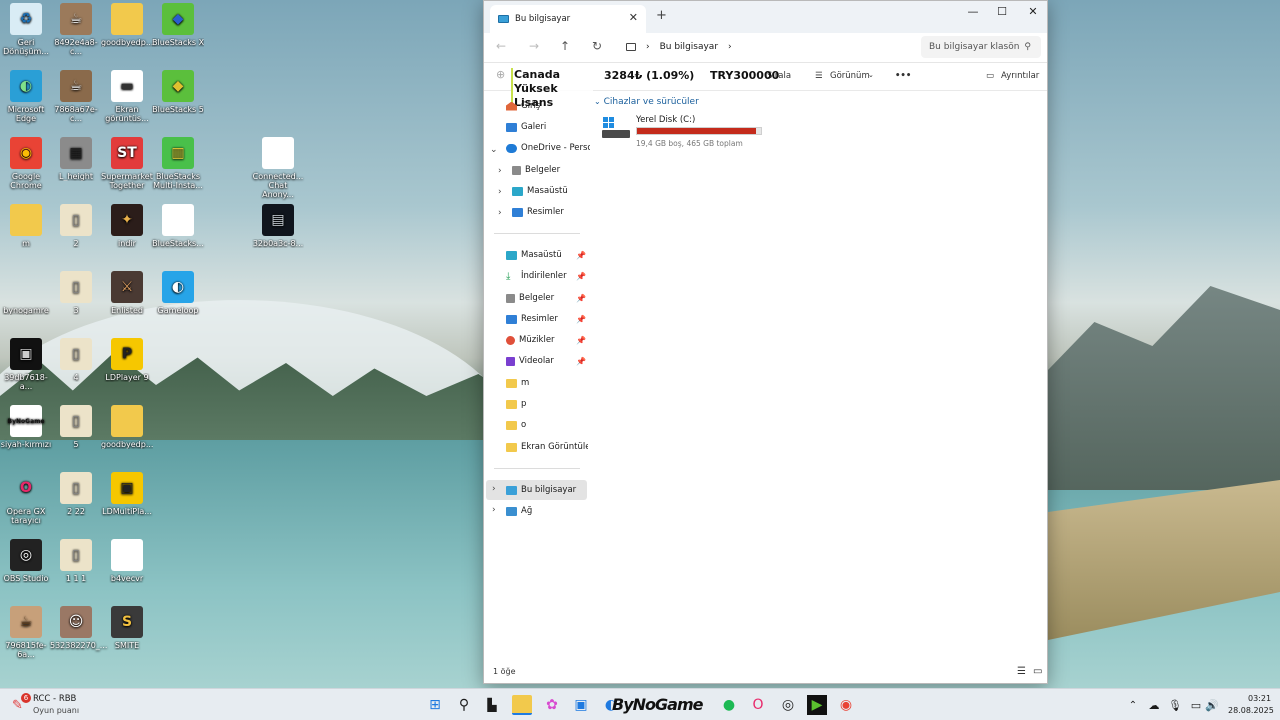 This screenshot has height=720, width=1280. I want to click on close-window-button: ✕, so click(1033, 11).